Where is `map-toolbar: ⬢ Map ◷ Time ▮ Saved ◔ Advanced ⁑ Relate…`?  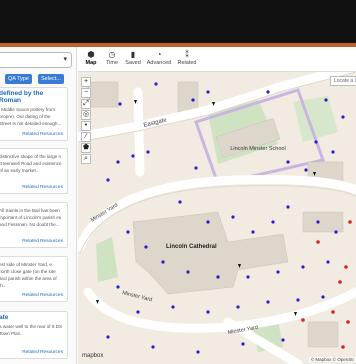 map-toolbar: ⬢ Map ◷ Time ▮ Saved ◔ Advanced ⁑ Relate… is located at coordinates (217, 59).